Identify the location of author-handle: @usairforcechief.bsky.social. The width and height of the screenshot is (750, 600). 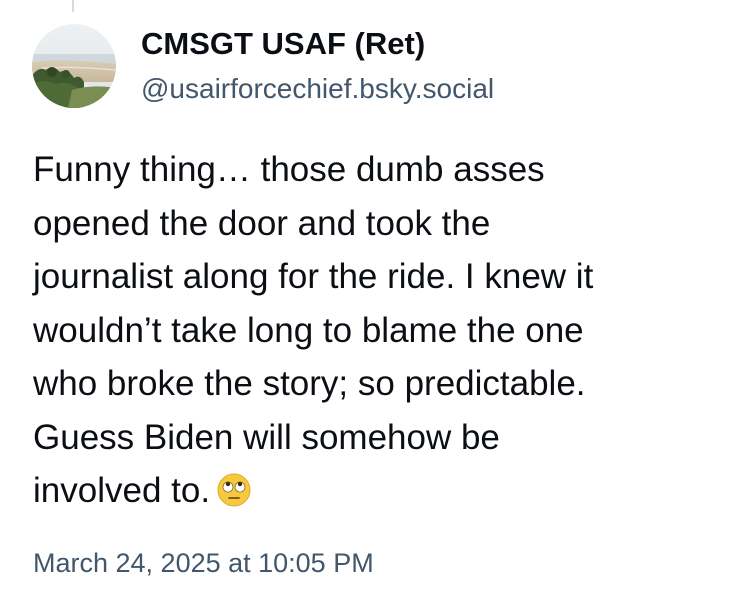
(317, 89).